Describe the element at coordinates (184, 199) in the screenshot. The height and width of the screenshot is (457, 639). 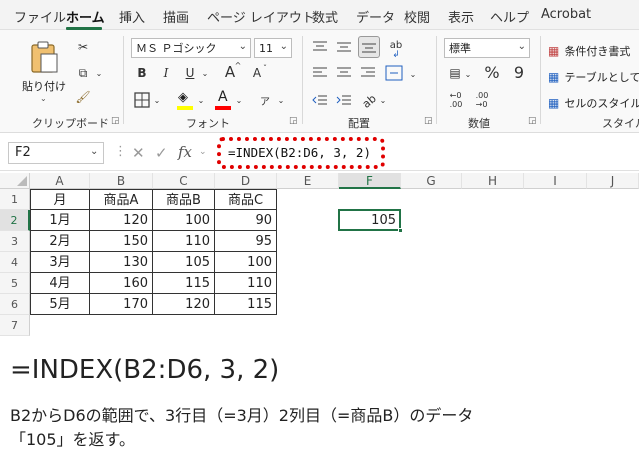
I see `table-header-cell: 商品B` at that location.